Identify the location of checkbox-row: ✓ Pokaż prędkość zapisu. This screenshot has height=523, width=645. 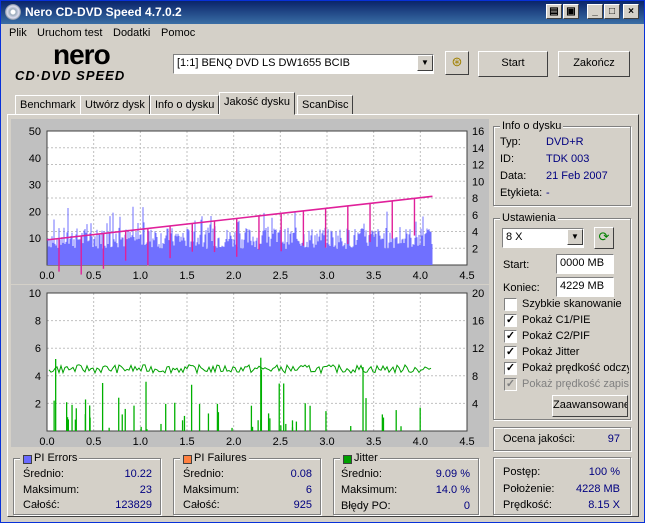
(566, 385).